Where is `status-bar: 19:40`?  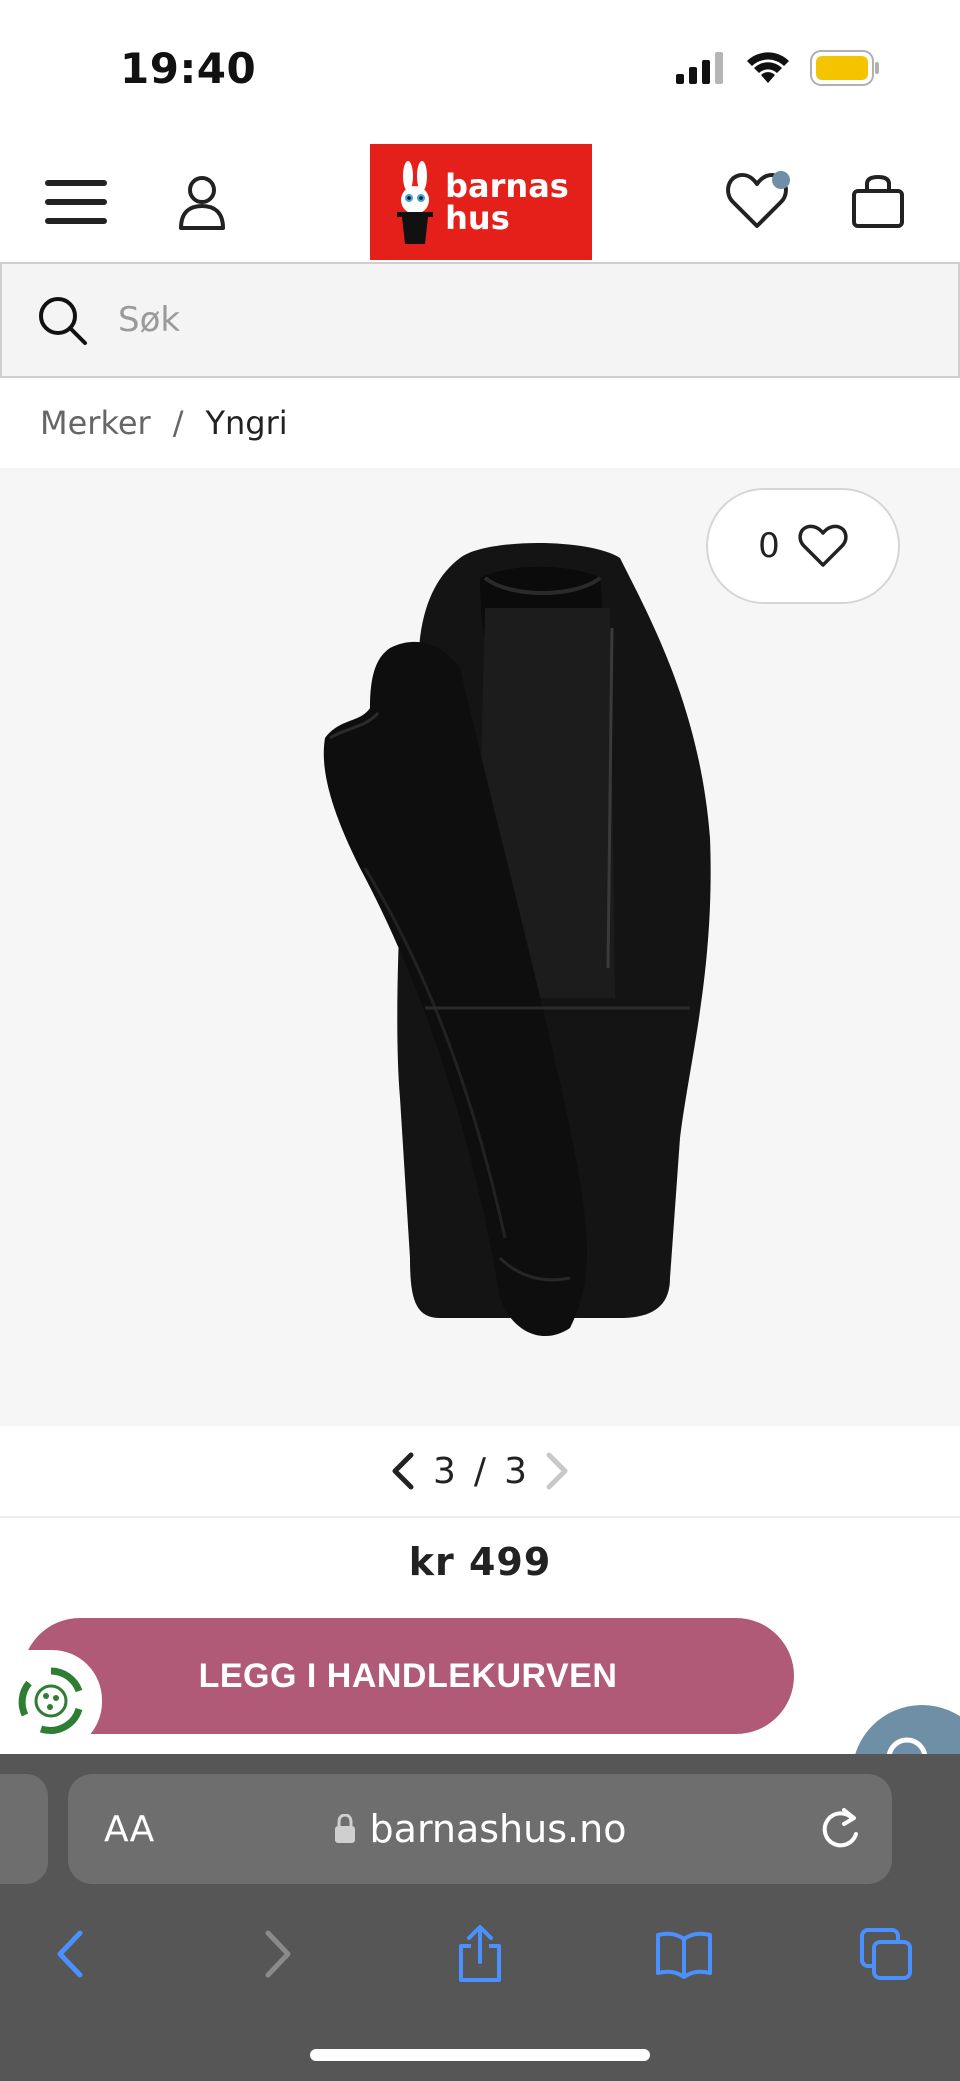 status-bar: 19:40 is located at coordinates (480, 70).